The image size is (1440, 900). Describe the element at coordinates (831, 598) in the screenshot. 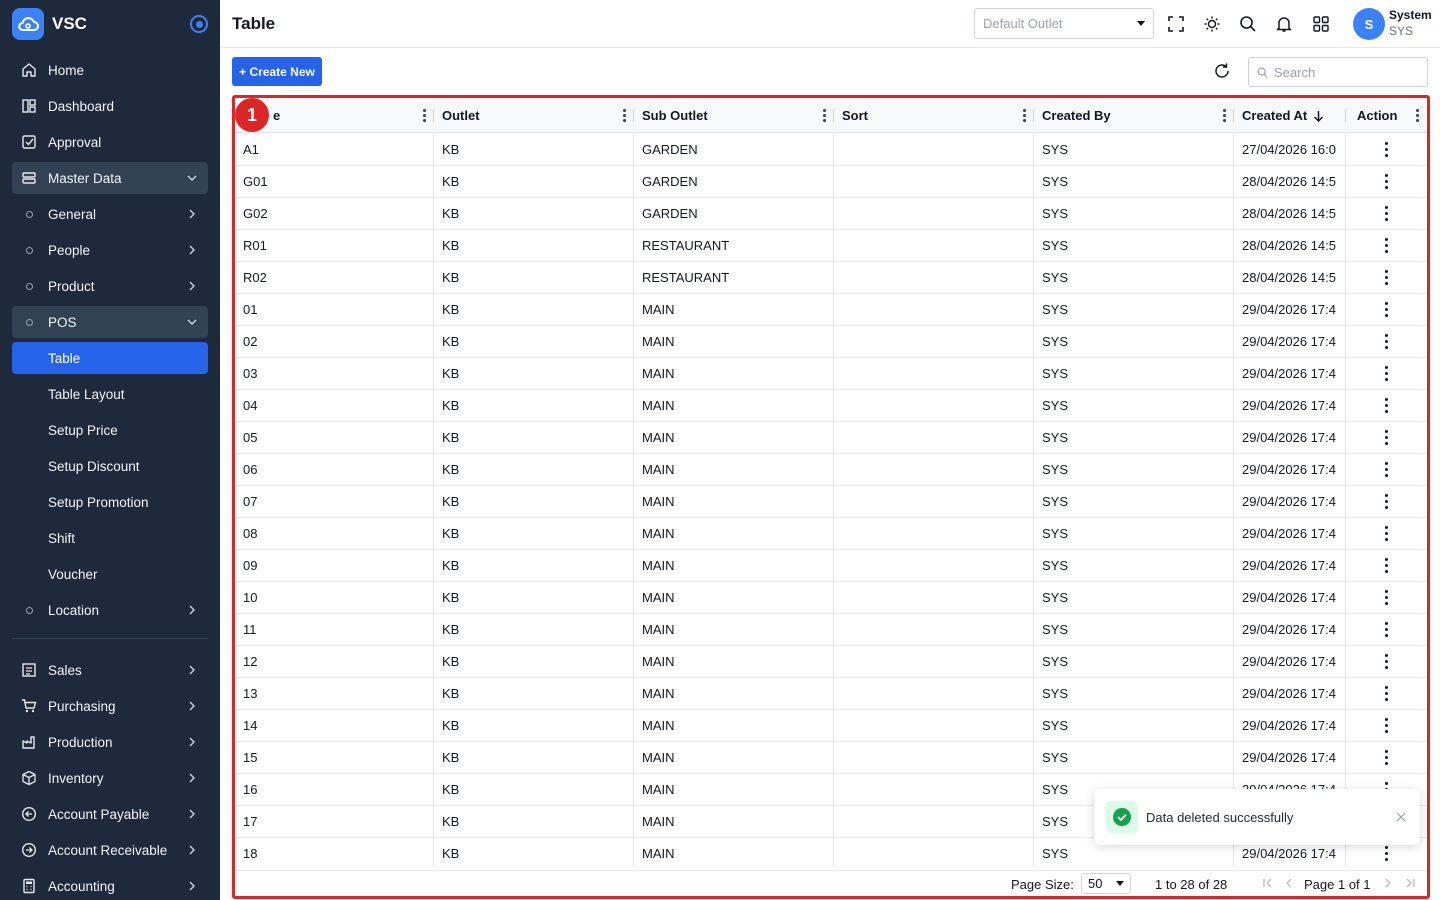

I see `table-row: 10 KB MAIN SYS 29/04/2026 17:4` at that location.